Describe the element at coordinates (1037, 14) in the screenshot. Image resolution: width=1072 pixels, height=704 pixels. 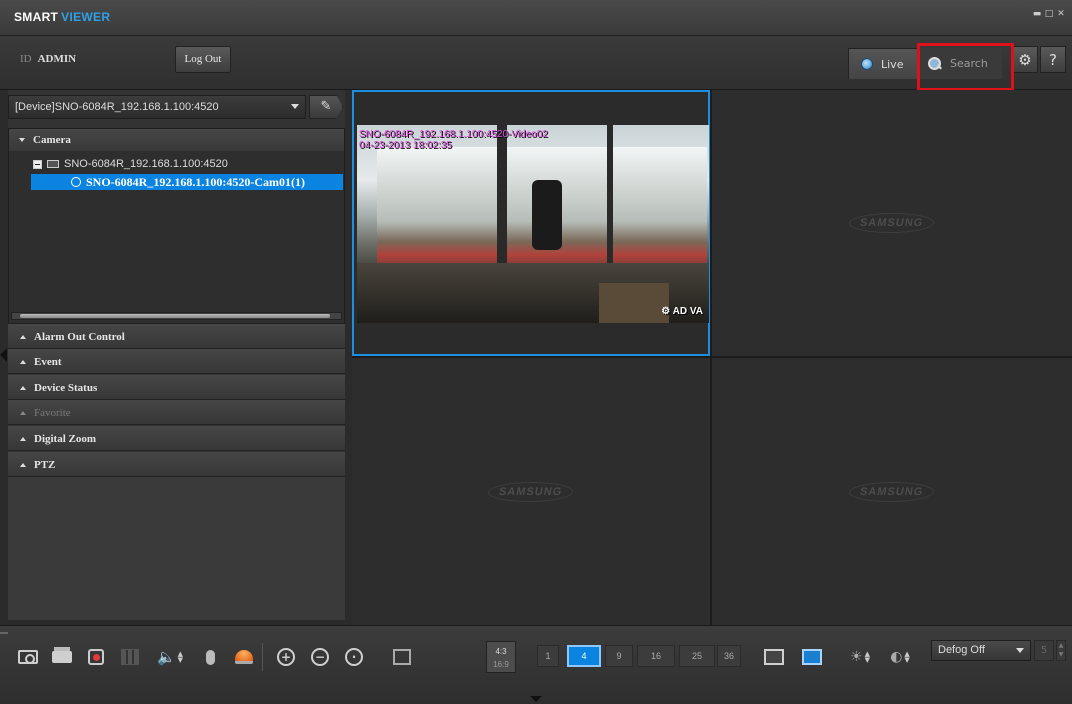
I see `minimize-icon: ▬` at that location.